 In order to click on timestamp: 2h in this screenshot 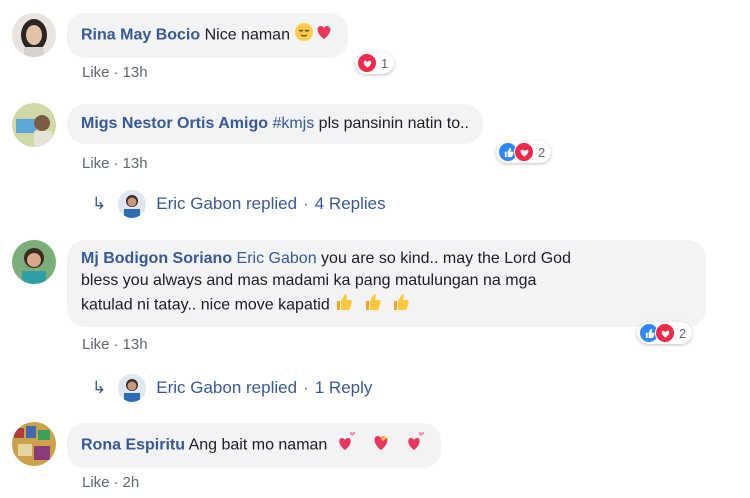, I will do `click(131, 482)`.